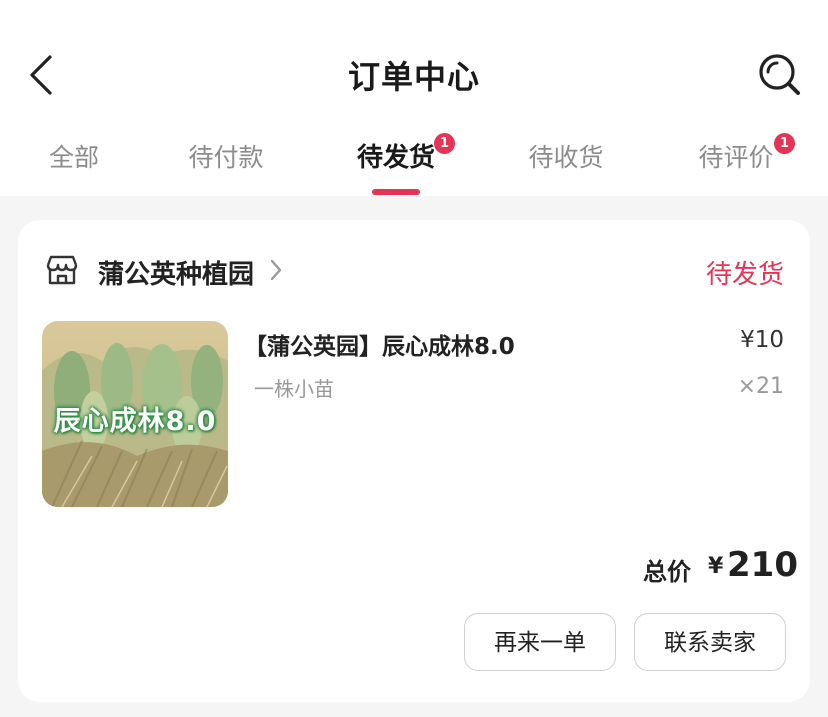 The width and height of the screenshot is (828, 717). Describe the element at coordinates (413, 77) in the screenshot. I see `page-title: 订单中心` at that location.